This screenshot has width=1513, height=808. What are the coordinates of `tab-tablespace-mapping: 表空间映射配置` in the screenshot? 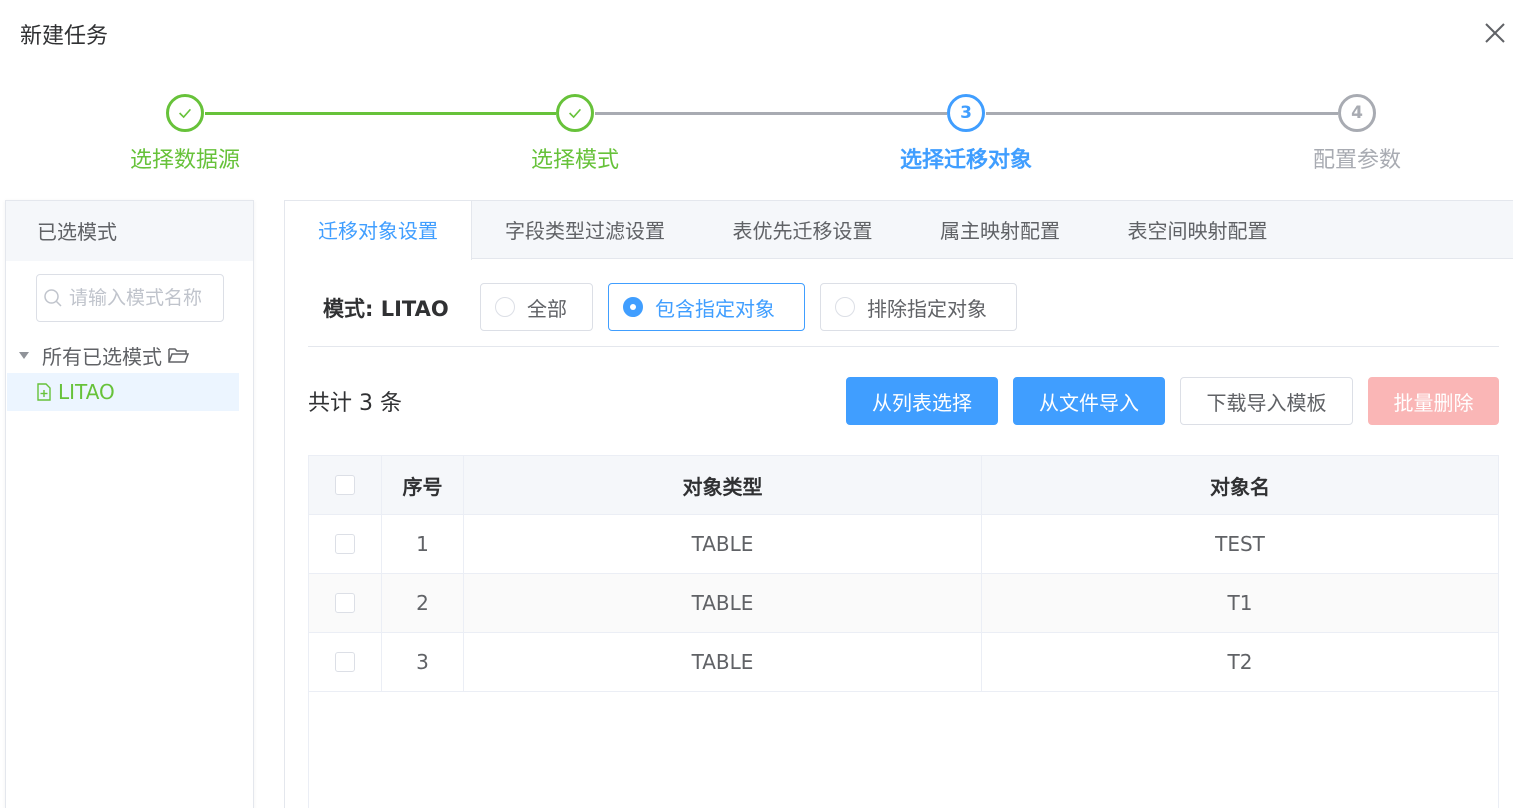 It's located at (1197, 230).